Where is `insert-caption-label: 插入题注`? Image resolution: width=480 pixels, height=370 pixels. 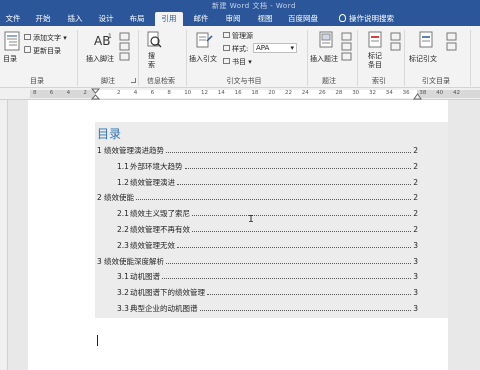 insert-caption-label: 插入题注 is located at coordinates (324, 59).